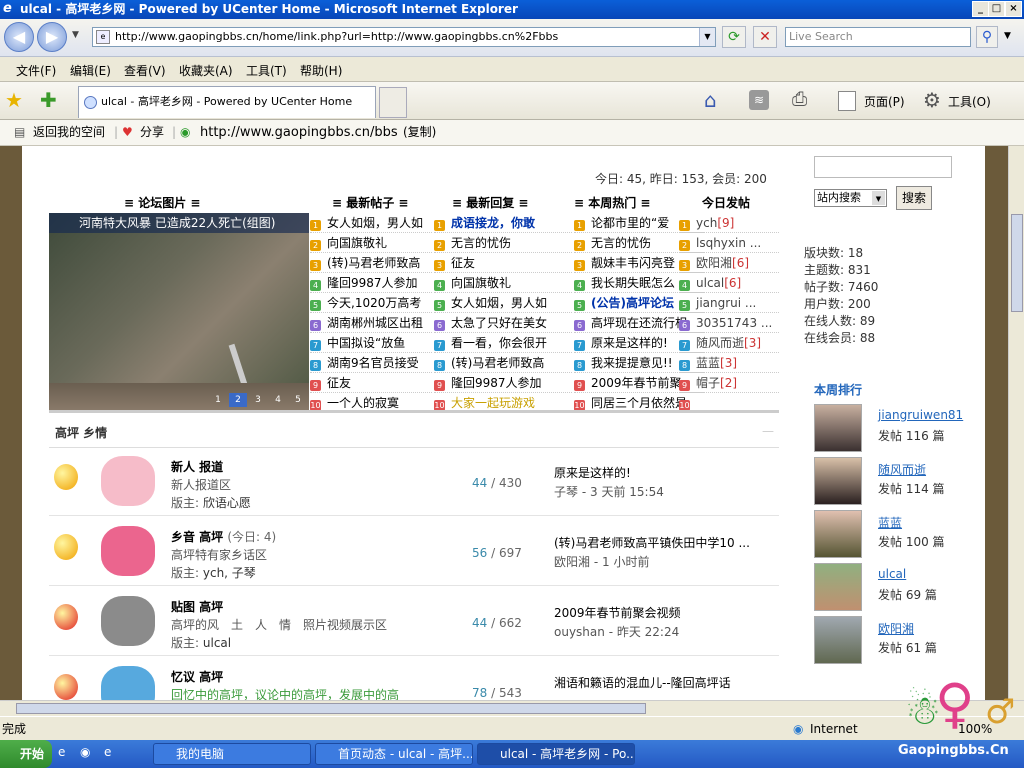 Image resolution: width=1024 pixels, height=768 pixels. Describe the element at coordinates (197, 466) in the screenshot. I see `forum-name: 新人 报道` at that location.